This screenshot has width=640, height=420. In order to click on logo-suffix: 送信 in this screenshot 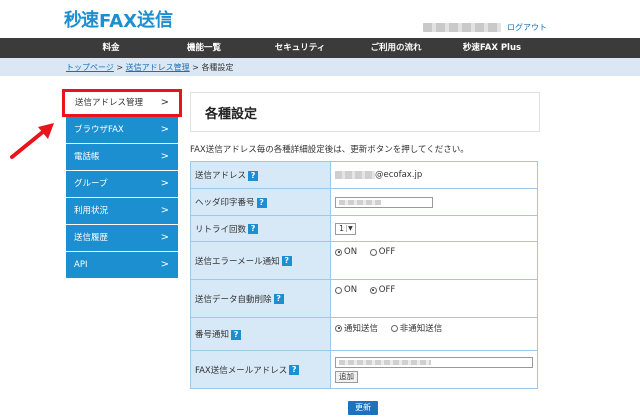, I will do `click(155, 20)`.